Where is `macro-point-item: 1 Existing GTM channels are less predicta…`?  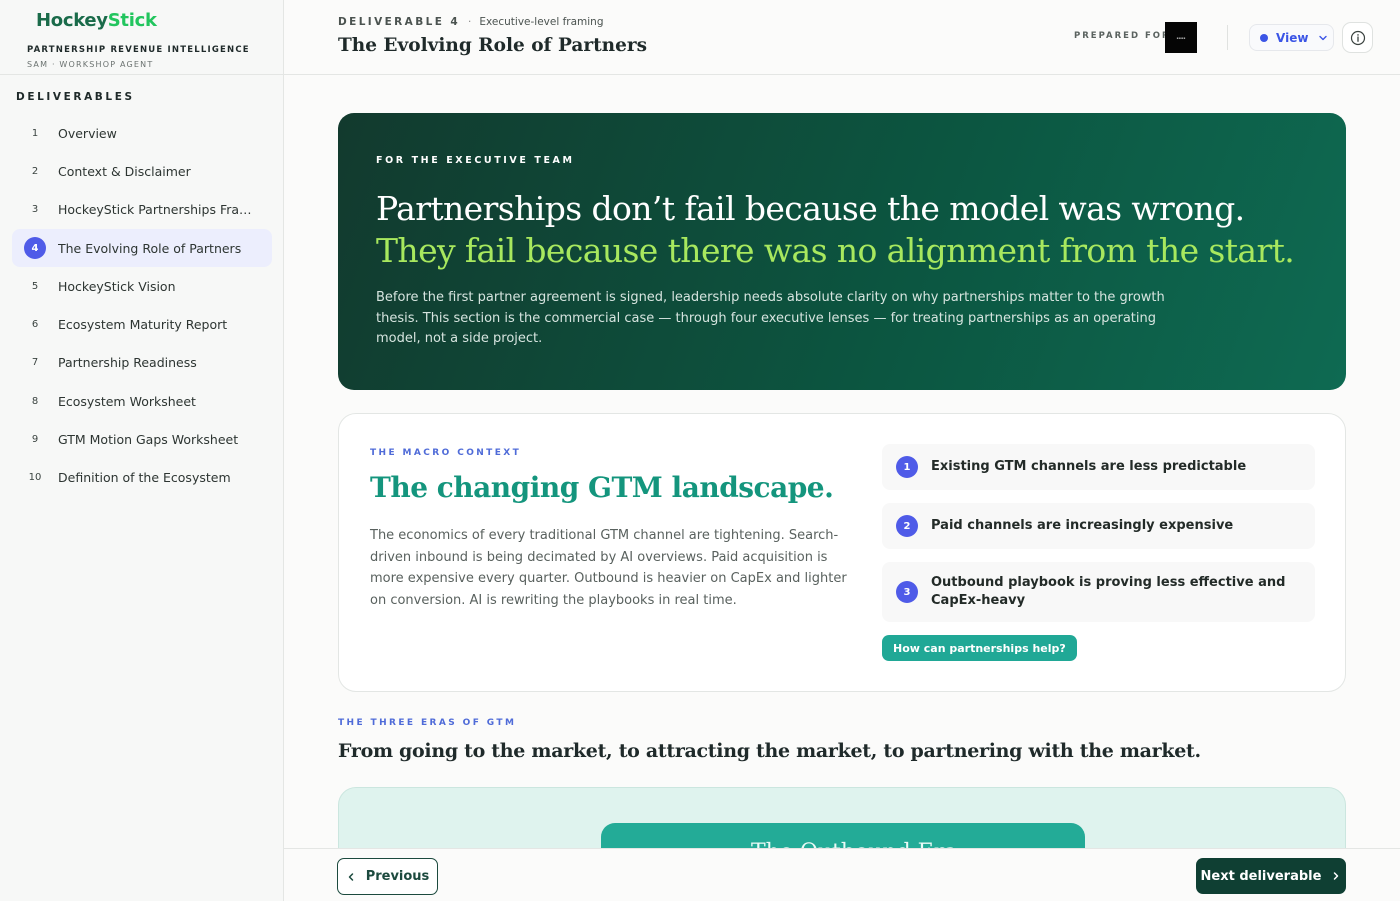
macro-point-item: 1 Existing GTM channels are less predicta… is located at coordinates (1098, 467).